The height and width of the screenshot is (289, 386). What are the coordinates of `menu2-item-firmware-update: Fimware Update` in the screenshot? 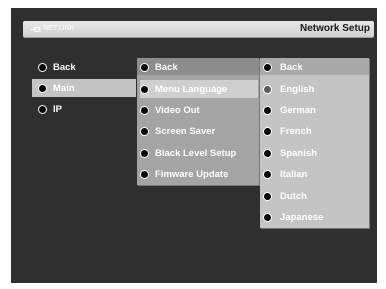 It's located at (199, 174).